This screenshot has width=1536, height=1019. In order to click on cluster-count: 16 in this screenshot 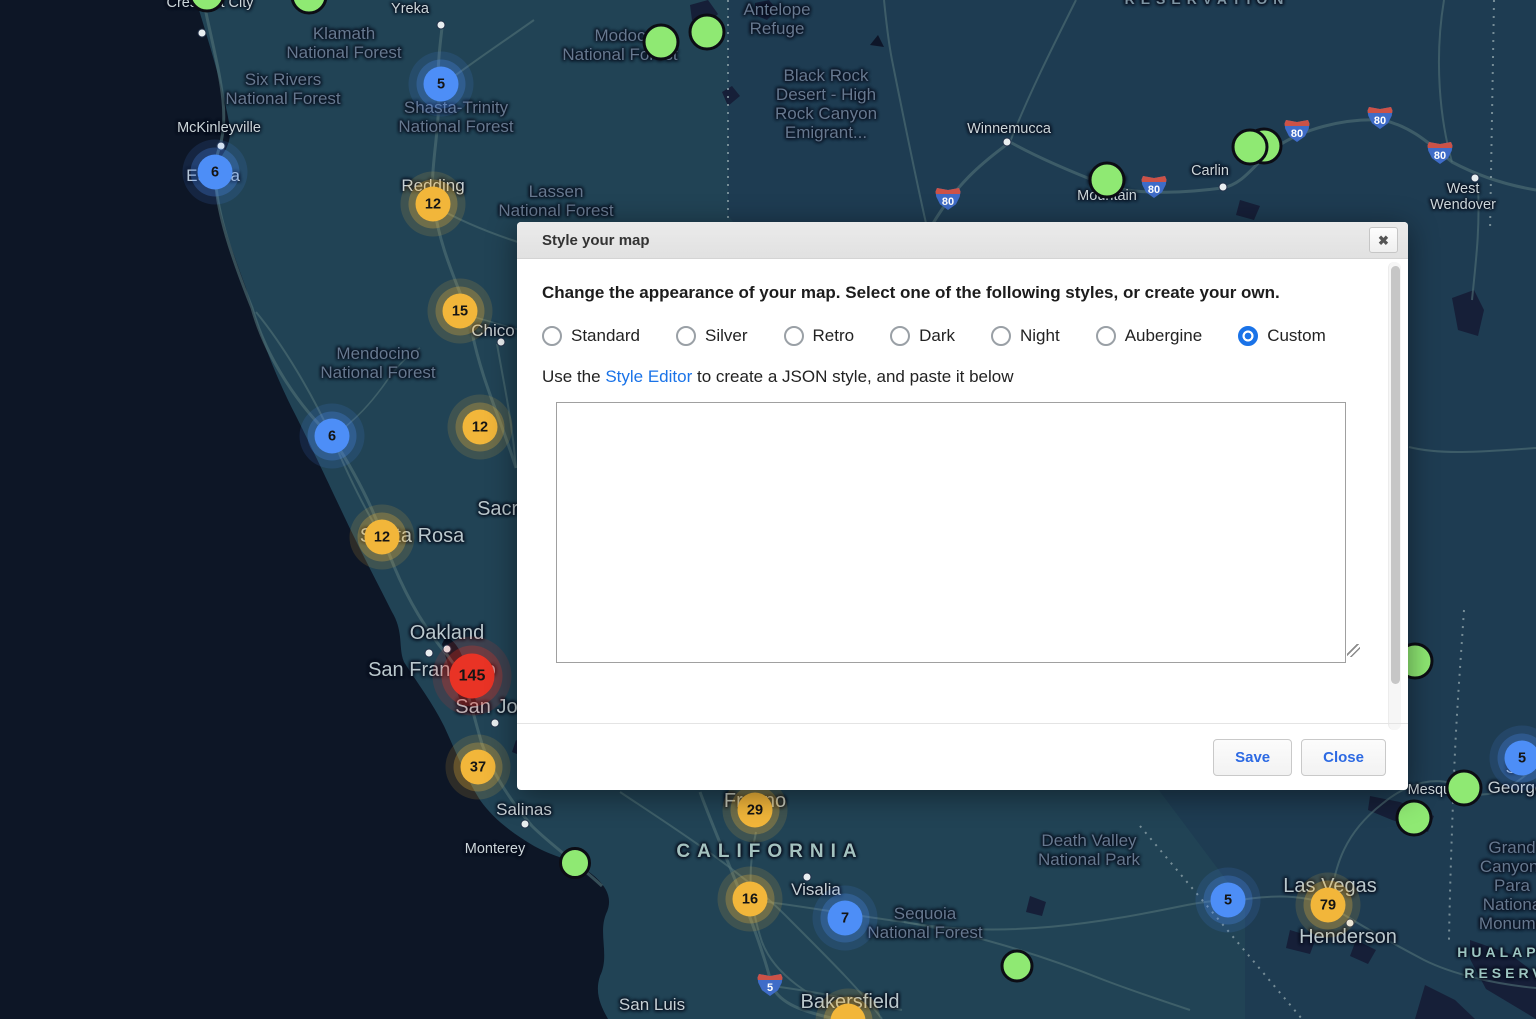, I will do `click(750, 899)`.